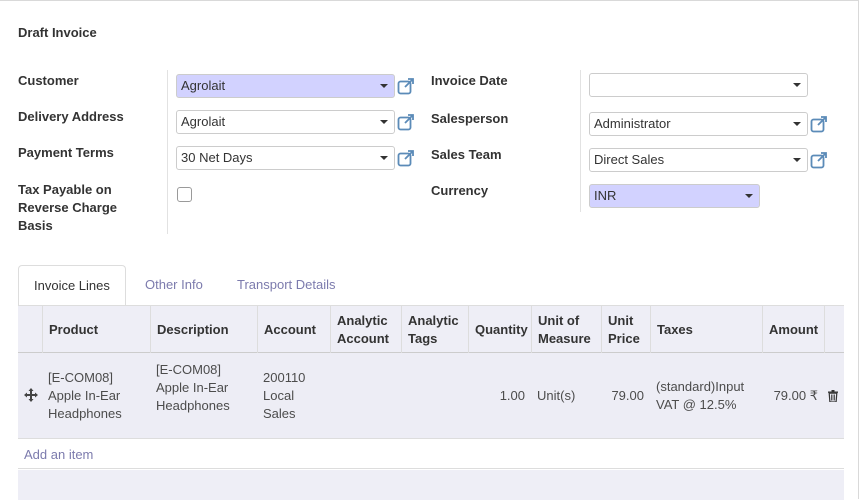 This screenshot has width=859, height=500. I want to click on col-taxes: Taxes, so click(706, 329).